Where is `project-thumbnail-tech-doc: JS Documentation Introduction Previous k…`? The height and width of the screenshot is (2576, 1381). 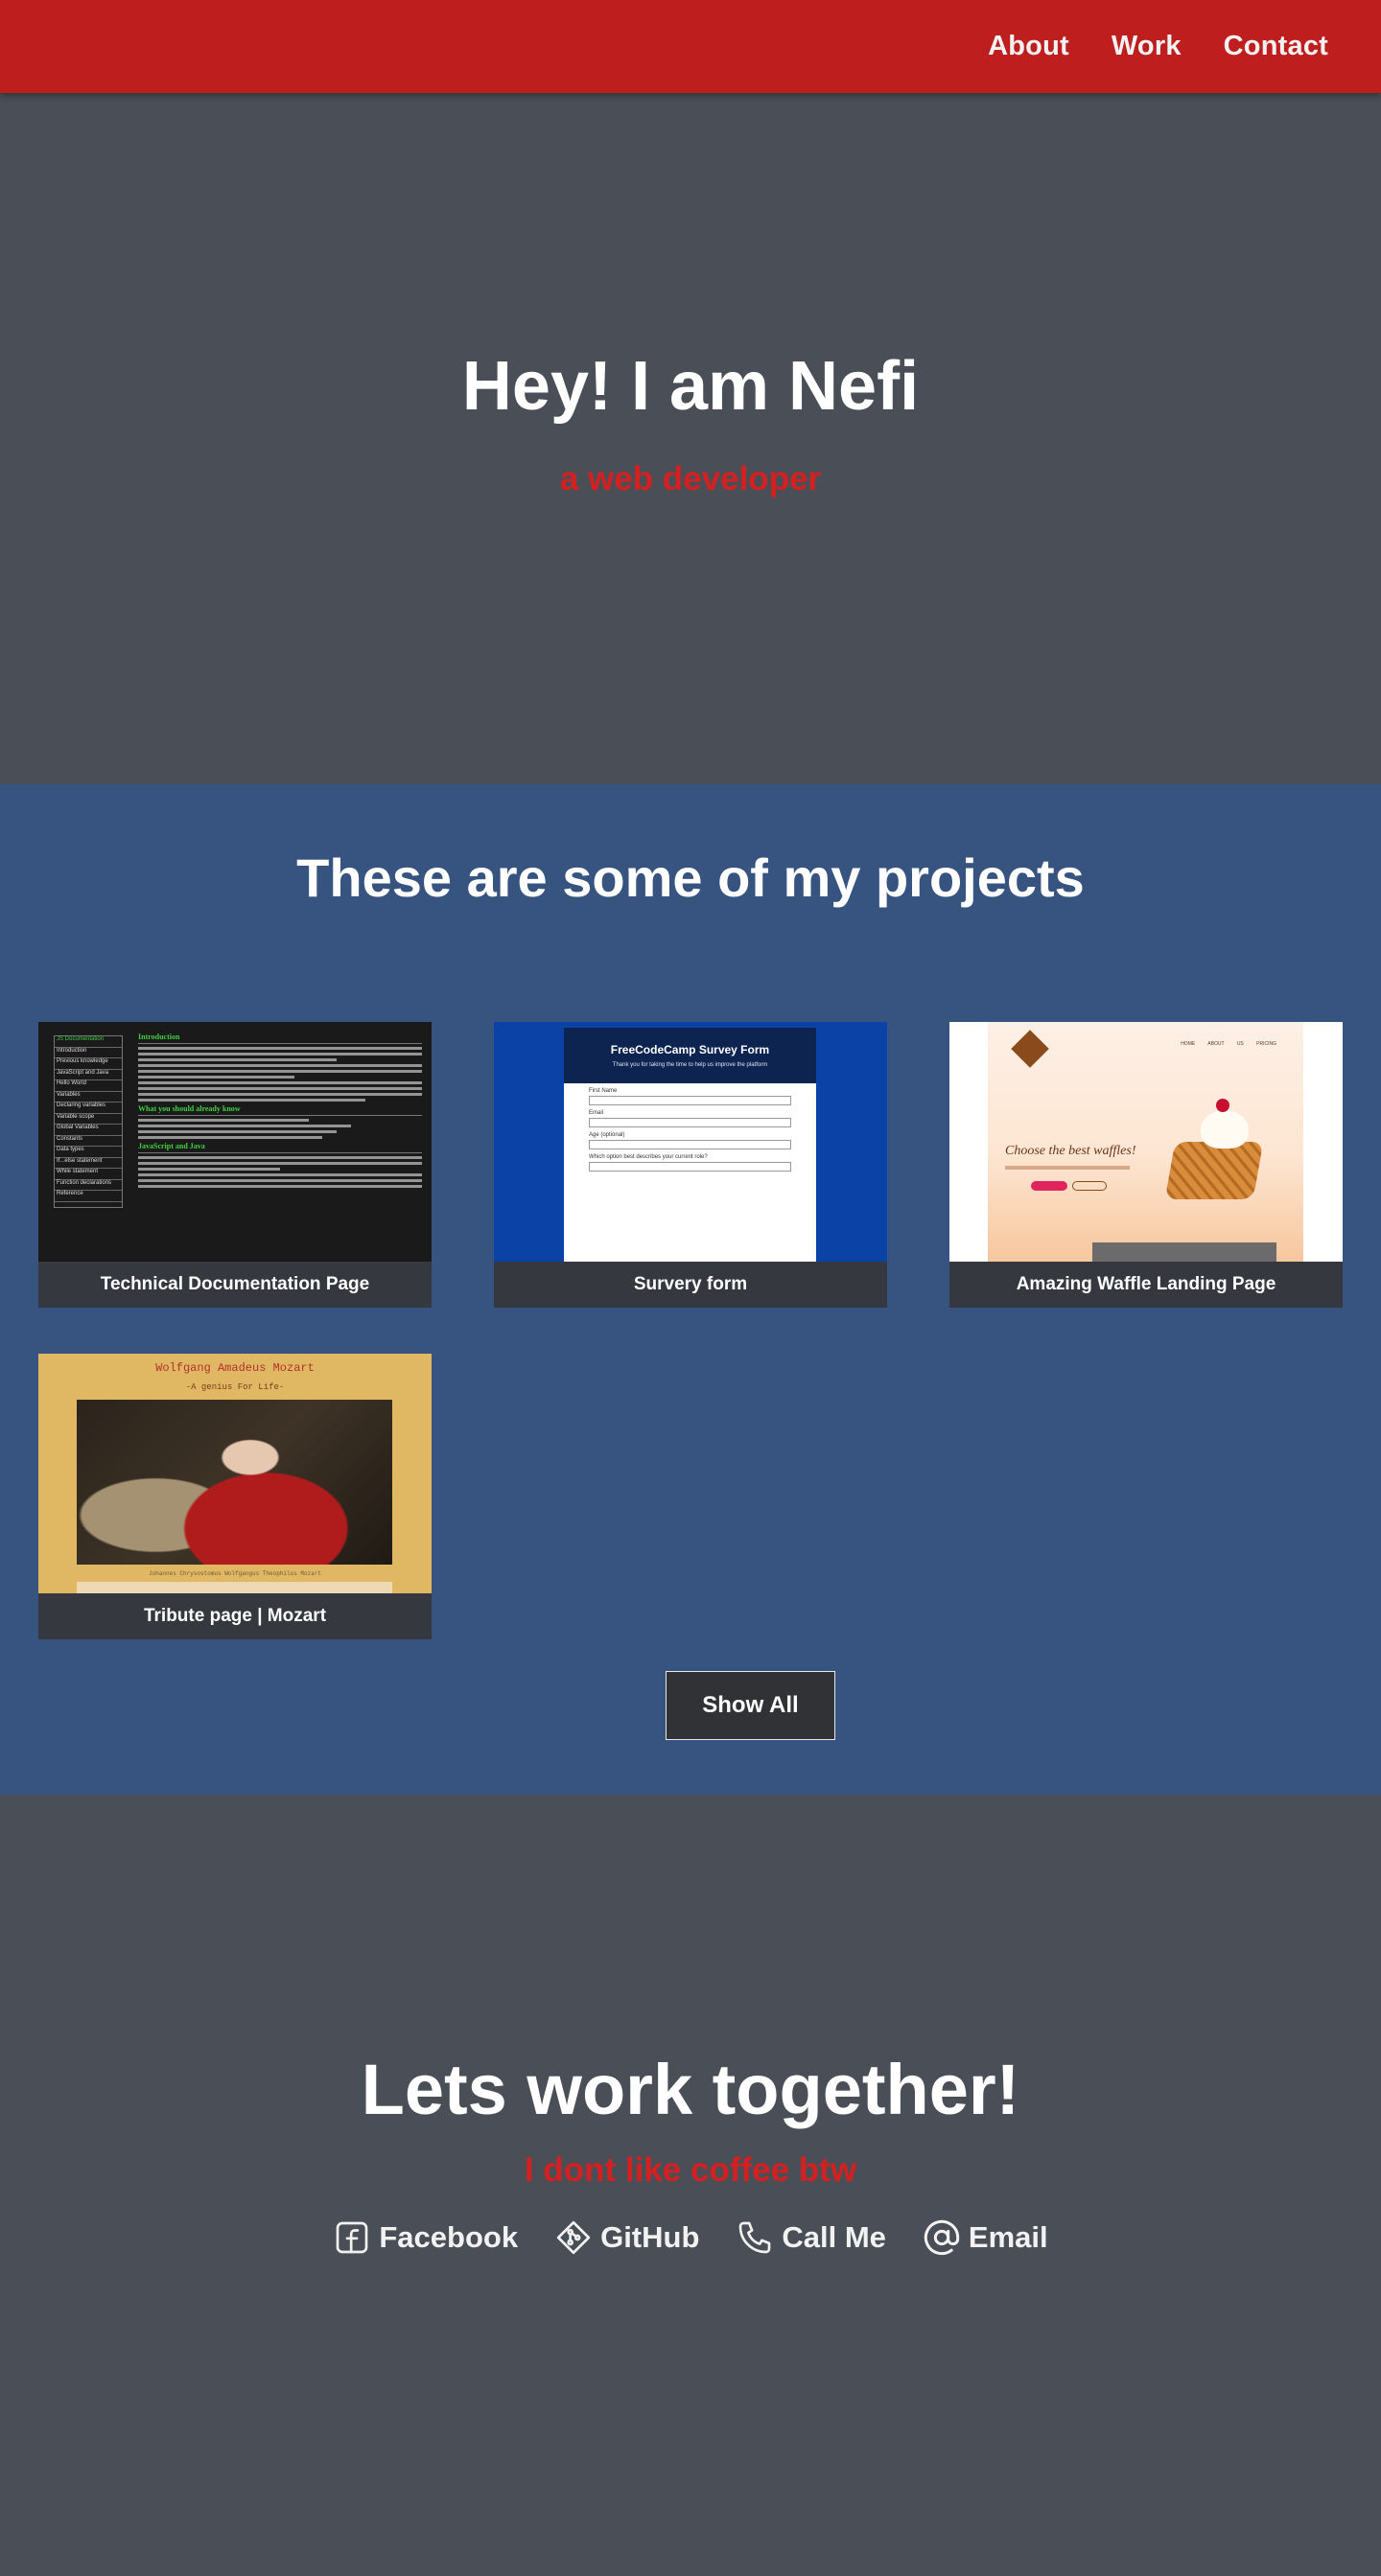 project-thumbnail-tech-doc: JS Documentation Introduction Previous k… is located at coordinates (235, 1142).